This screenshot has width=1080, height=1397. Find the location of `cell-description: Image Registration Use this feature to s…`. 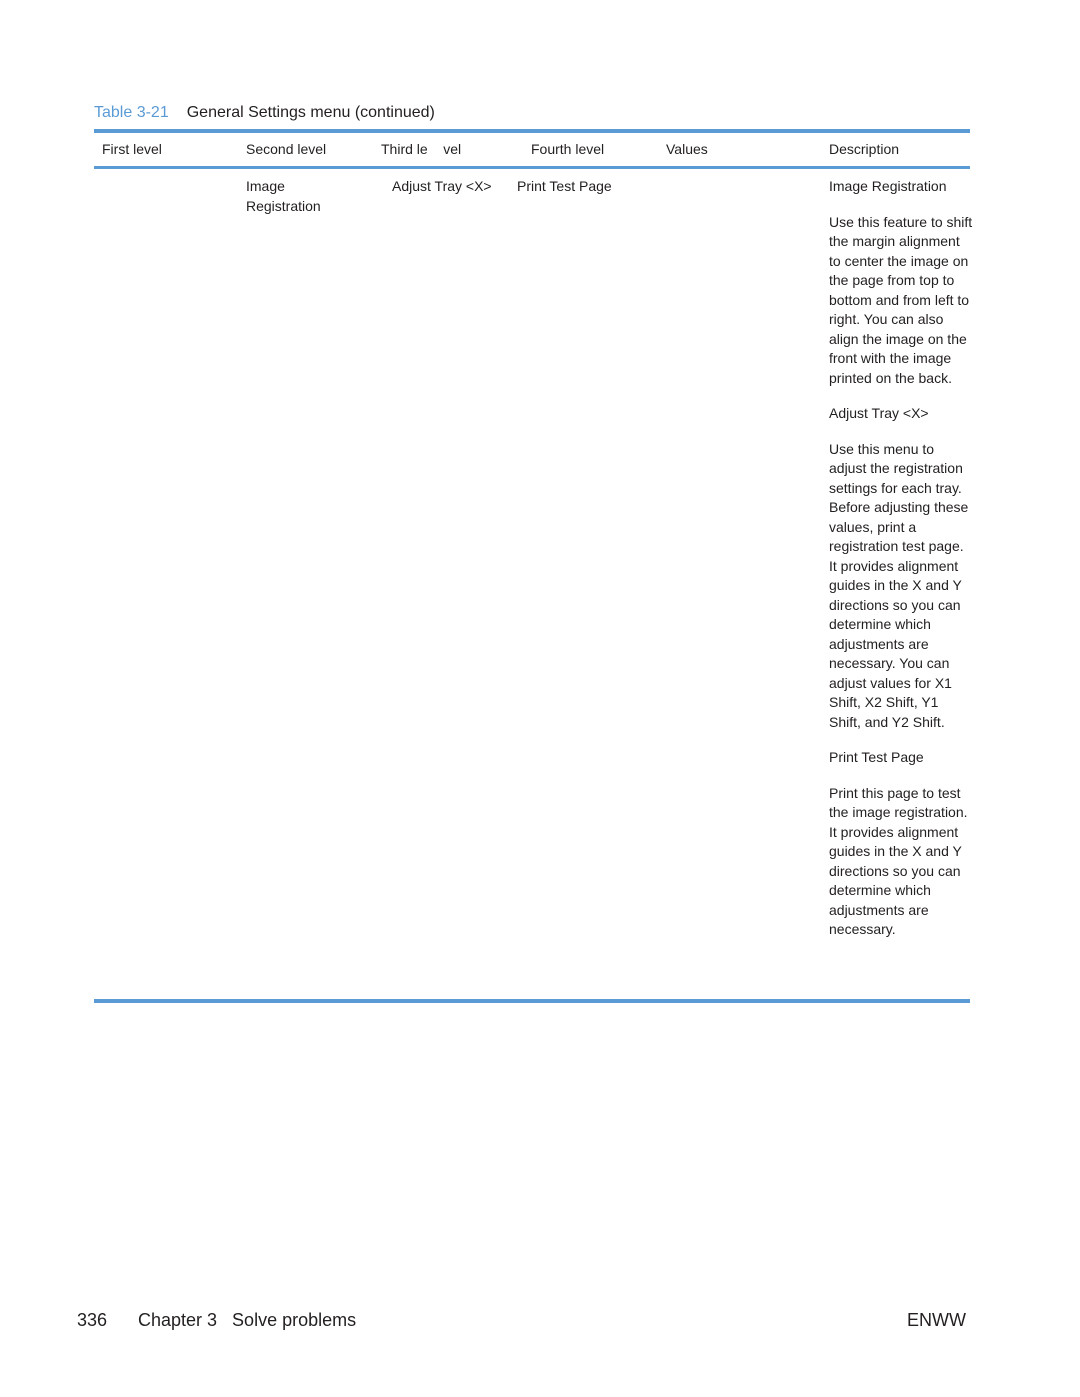

cell-description: Image Registration Use this feature to s… is located at coordinates (901, 566).